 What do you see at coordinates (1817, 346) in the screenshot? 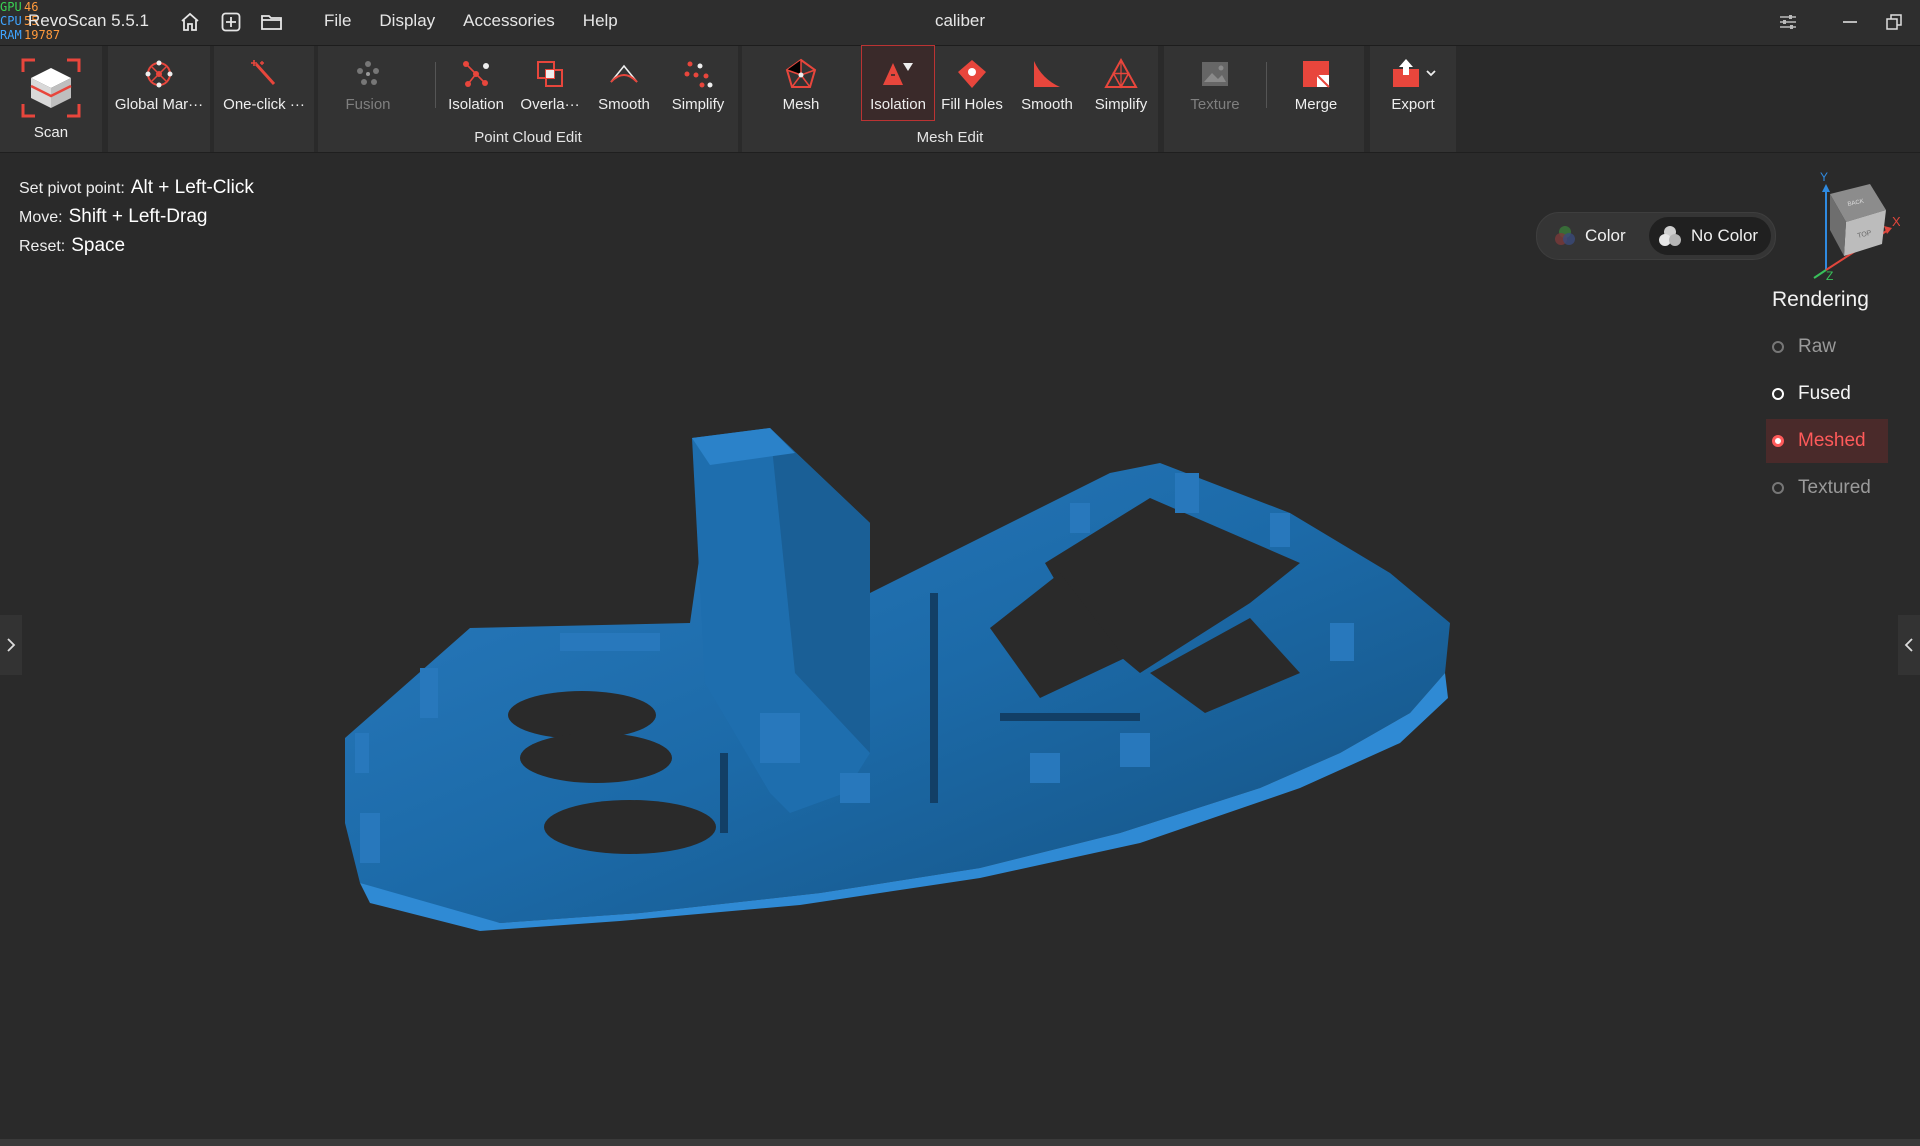
I see `rendering-raw-label: Raw` at bounding box center [1817, 346].